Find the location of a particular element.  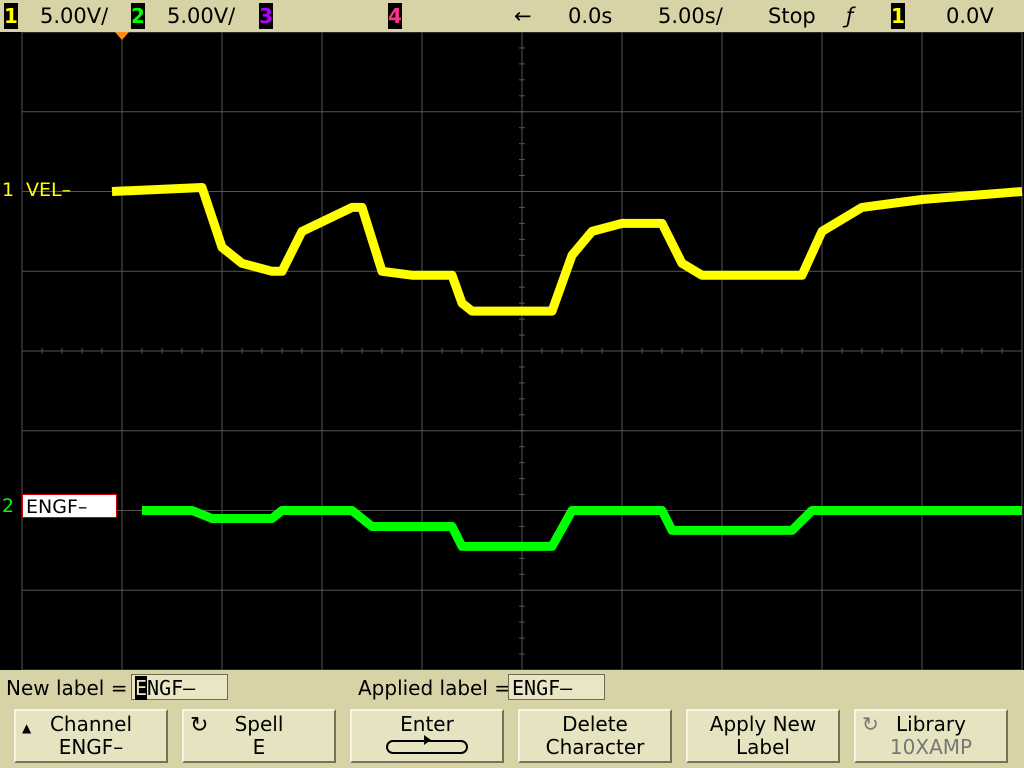

ch1-trace-label: VEL– is located at coordinates (49, 190).